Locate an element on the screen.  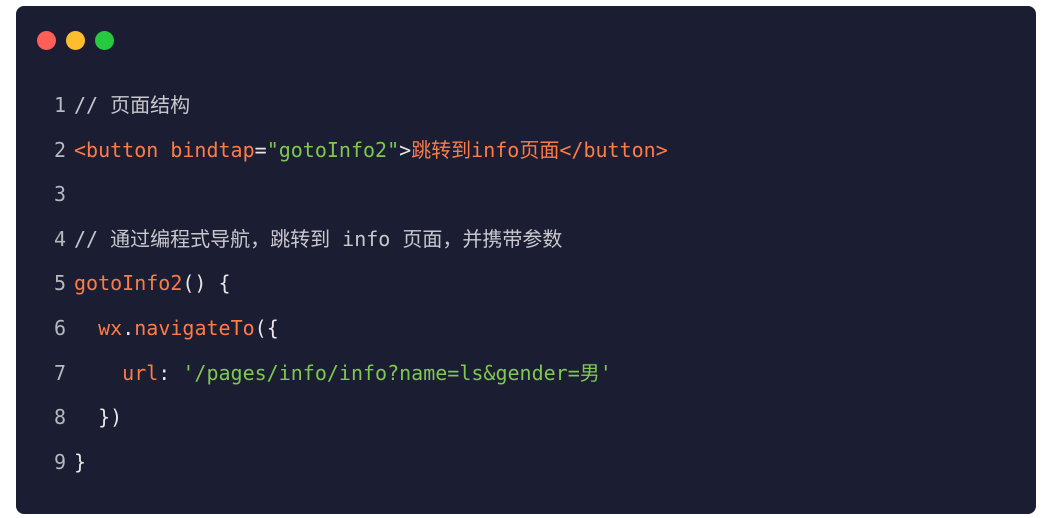
line-number: 6 is located at coordinates (59, 327).